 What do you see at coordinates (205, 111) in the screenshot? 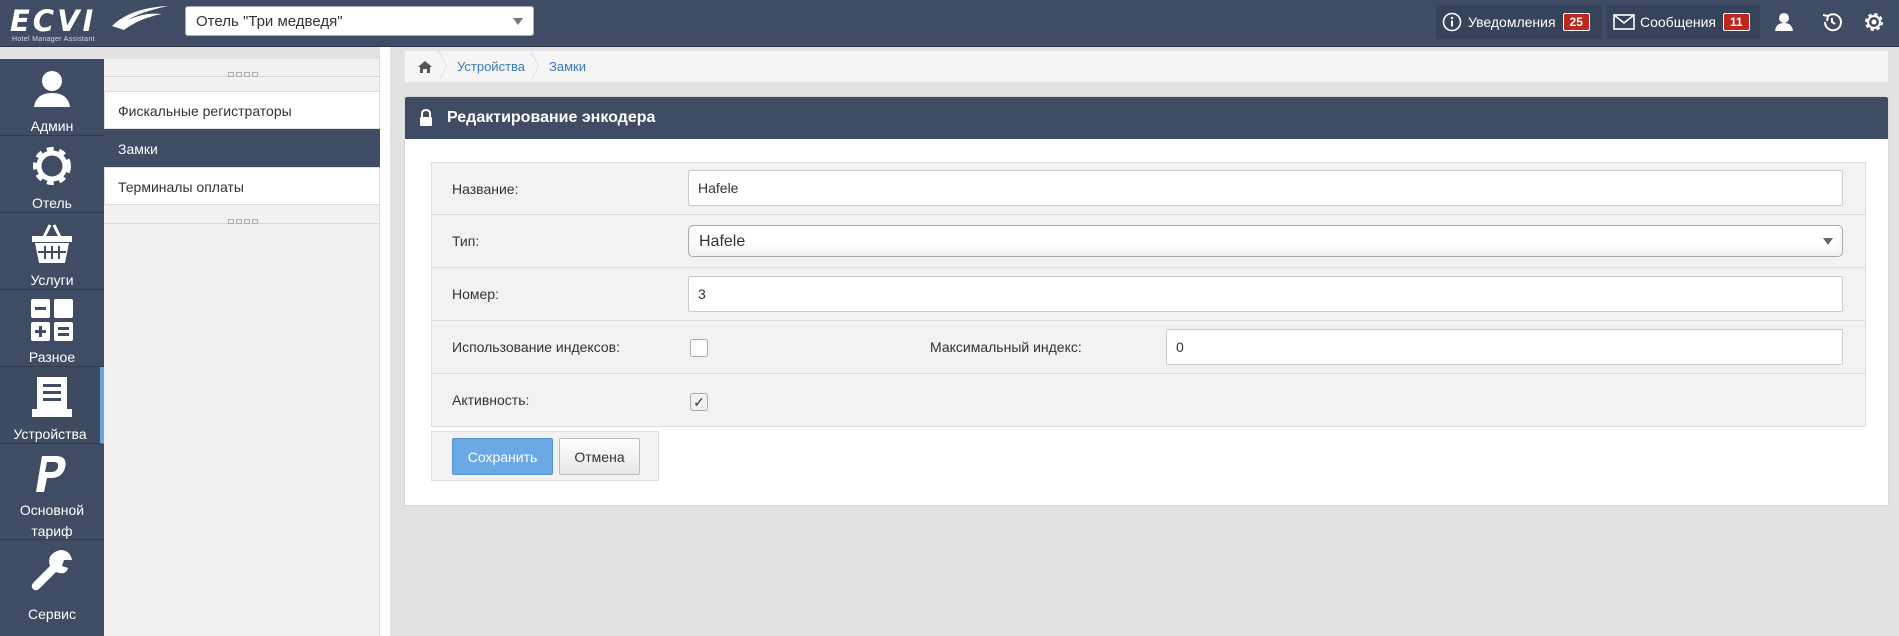
I see `submenu-item-label: Фискальные регистраторы` at bounding box center [205, 111].